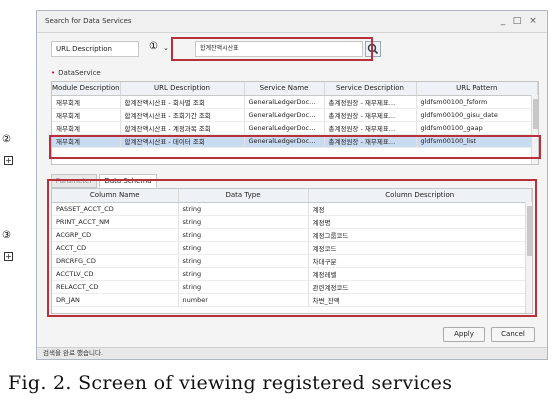 The image size is (554, 403). I want to click on column-header: URL Pattern, so click(477, 89).